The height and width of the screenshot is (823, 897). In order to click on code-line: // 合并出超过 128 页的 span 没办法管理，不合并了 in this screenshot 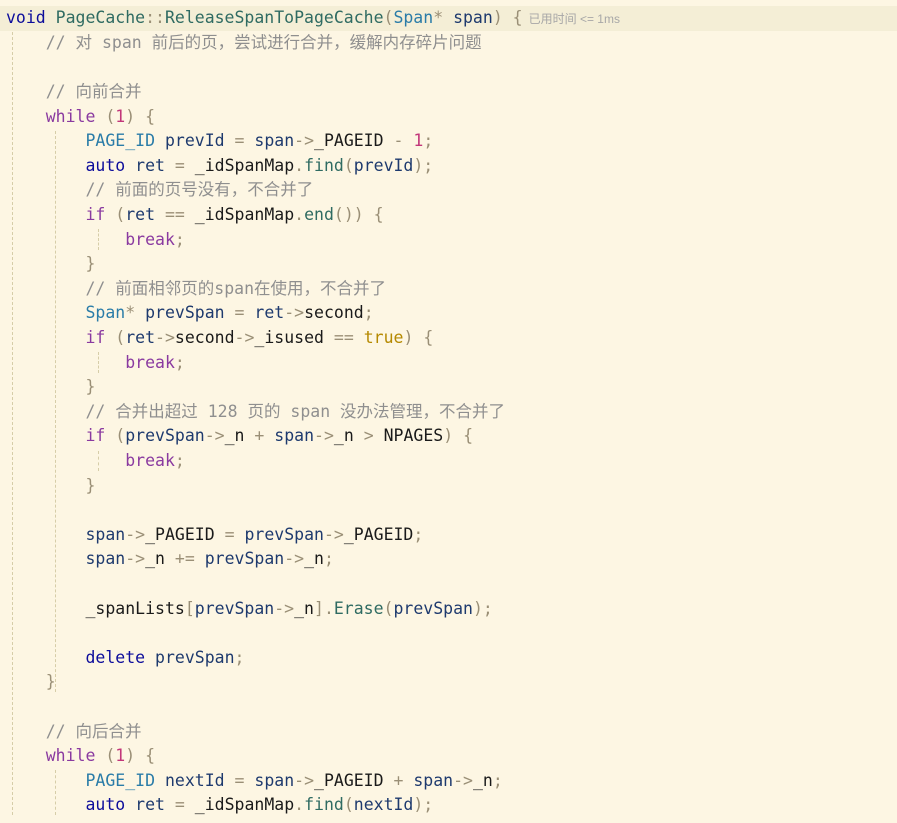, I will do `click(255, 412)`.